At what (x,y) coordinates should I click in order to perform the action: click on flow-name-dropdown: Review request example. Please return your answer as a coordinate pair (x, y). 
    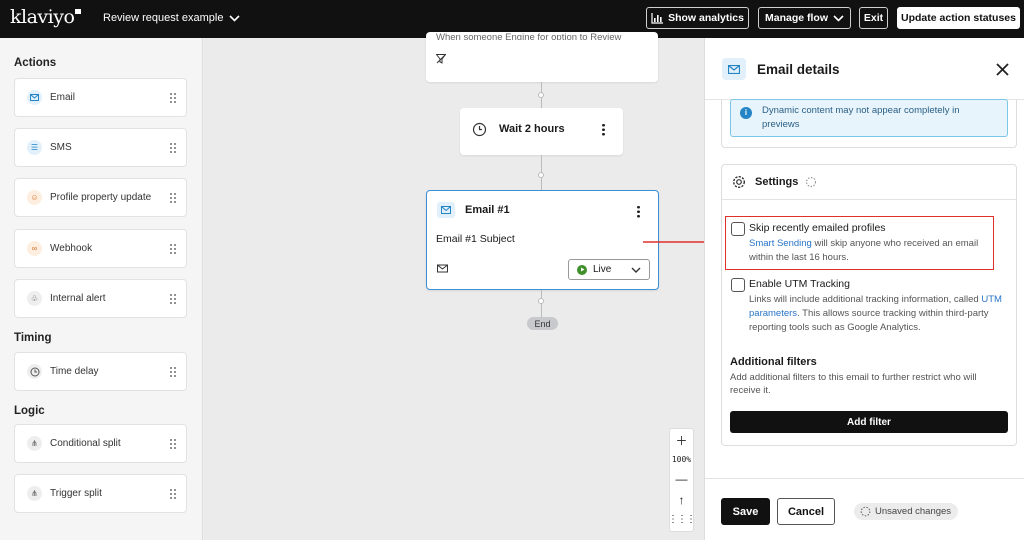
    Looking at the image, I should click on (172, 18).